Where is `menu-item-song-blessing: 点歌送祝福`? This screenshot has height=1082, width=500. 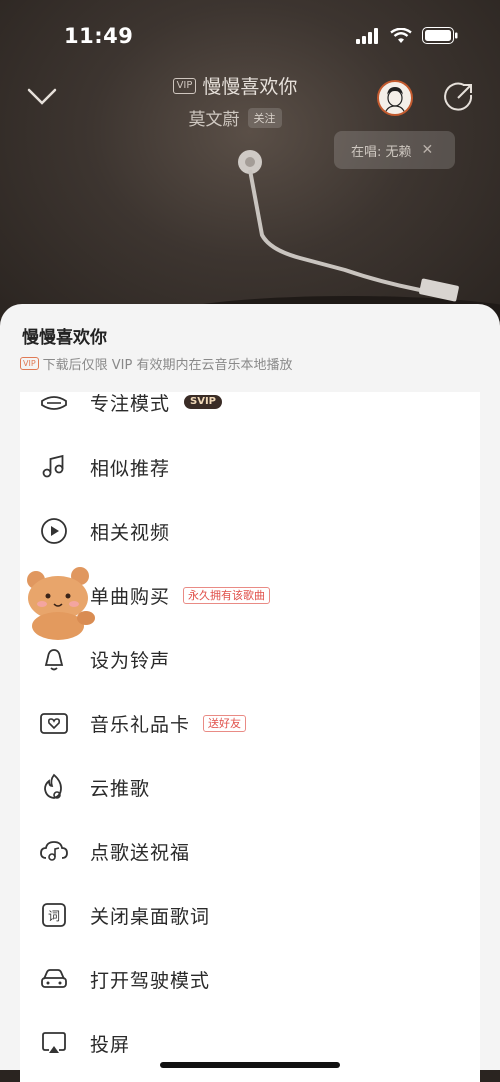
menu-item-song-blessing: 点歌送祝福 is located at coordinates (250, 851).